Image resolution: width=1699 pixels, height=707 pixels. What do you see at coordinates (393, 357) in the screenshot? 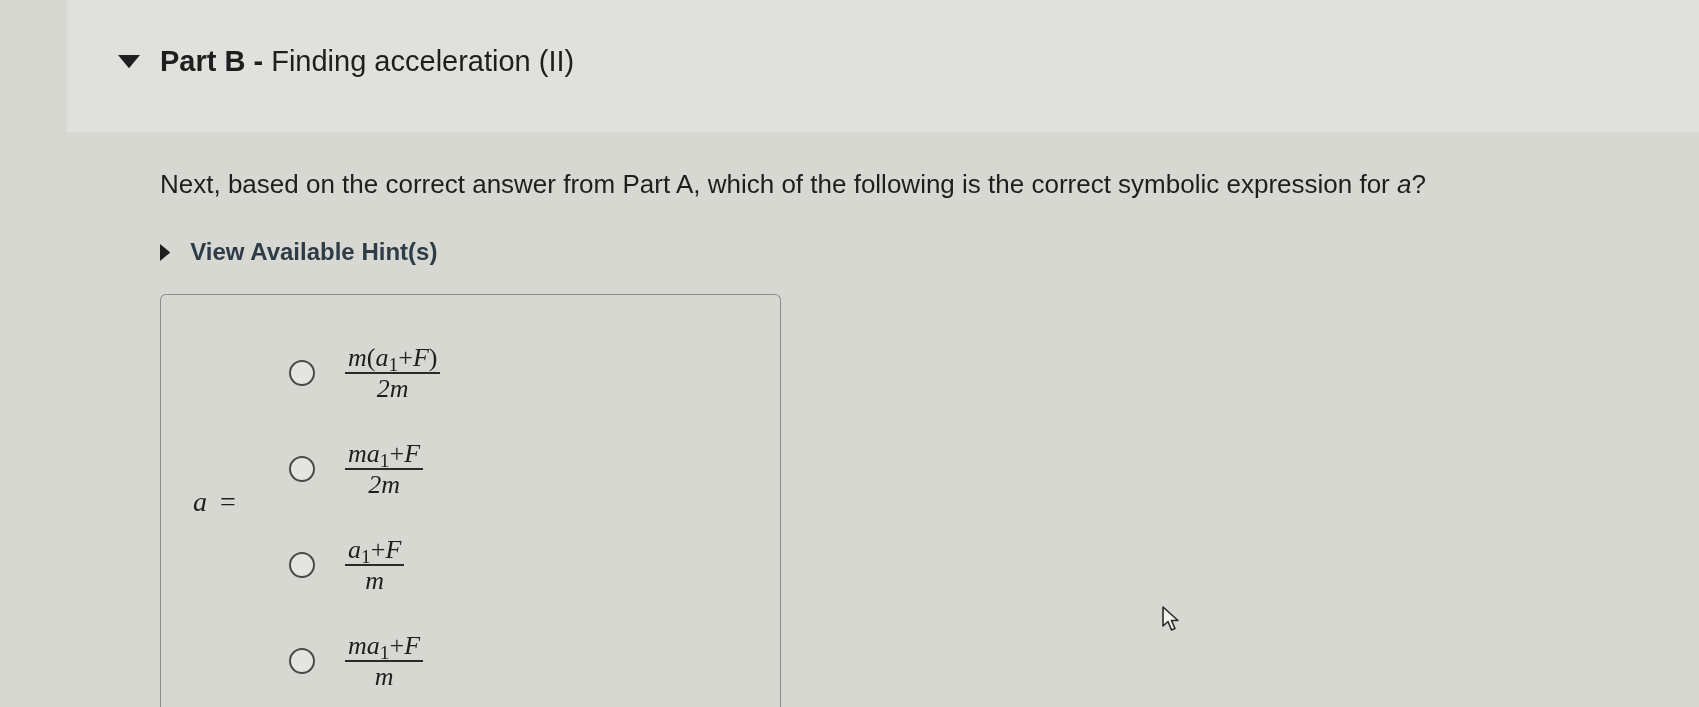
I see `fraction-numerator: m(a$_{1}$+F)` at bounding box center [393, 357].